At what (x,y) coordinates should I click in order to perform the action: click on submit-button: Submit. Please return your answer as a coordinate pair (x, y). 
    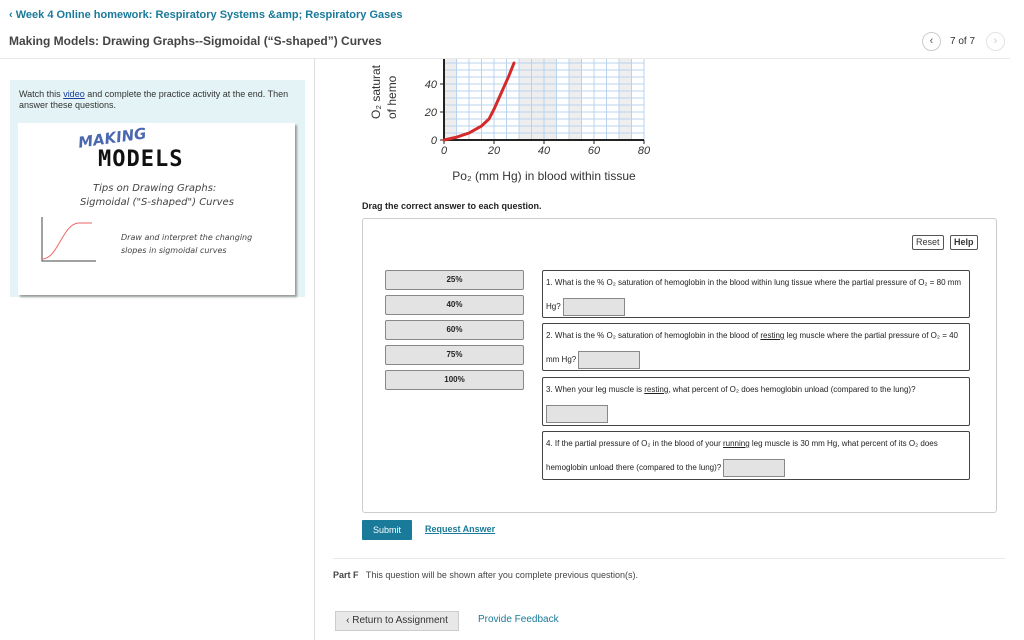
    Looking at the image, I should click on (387, 530).